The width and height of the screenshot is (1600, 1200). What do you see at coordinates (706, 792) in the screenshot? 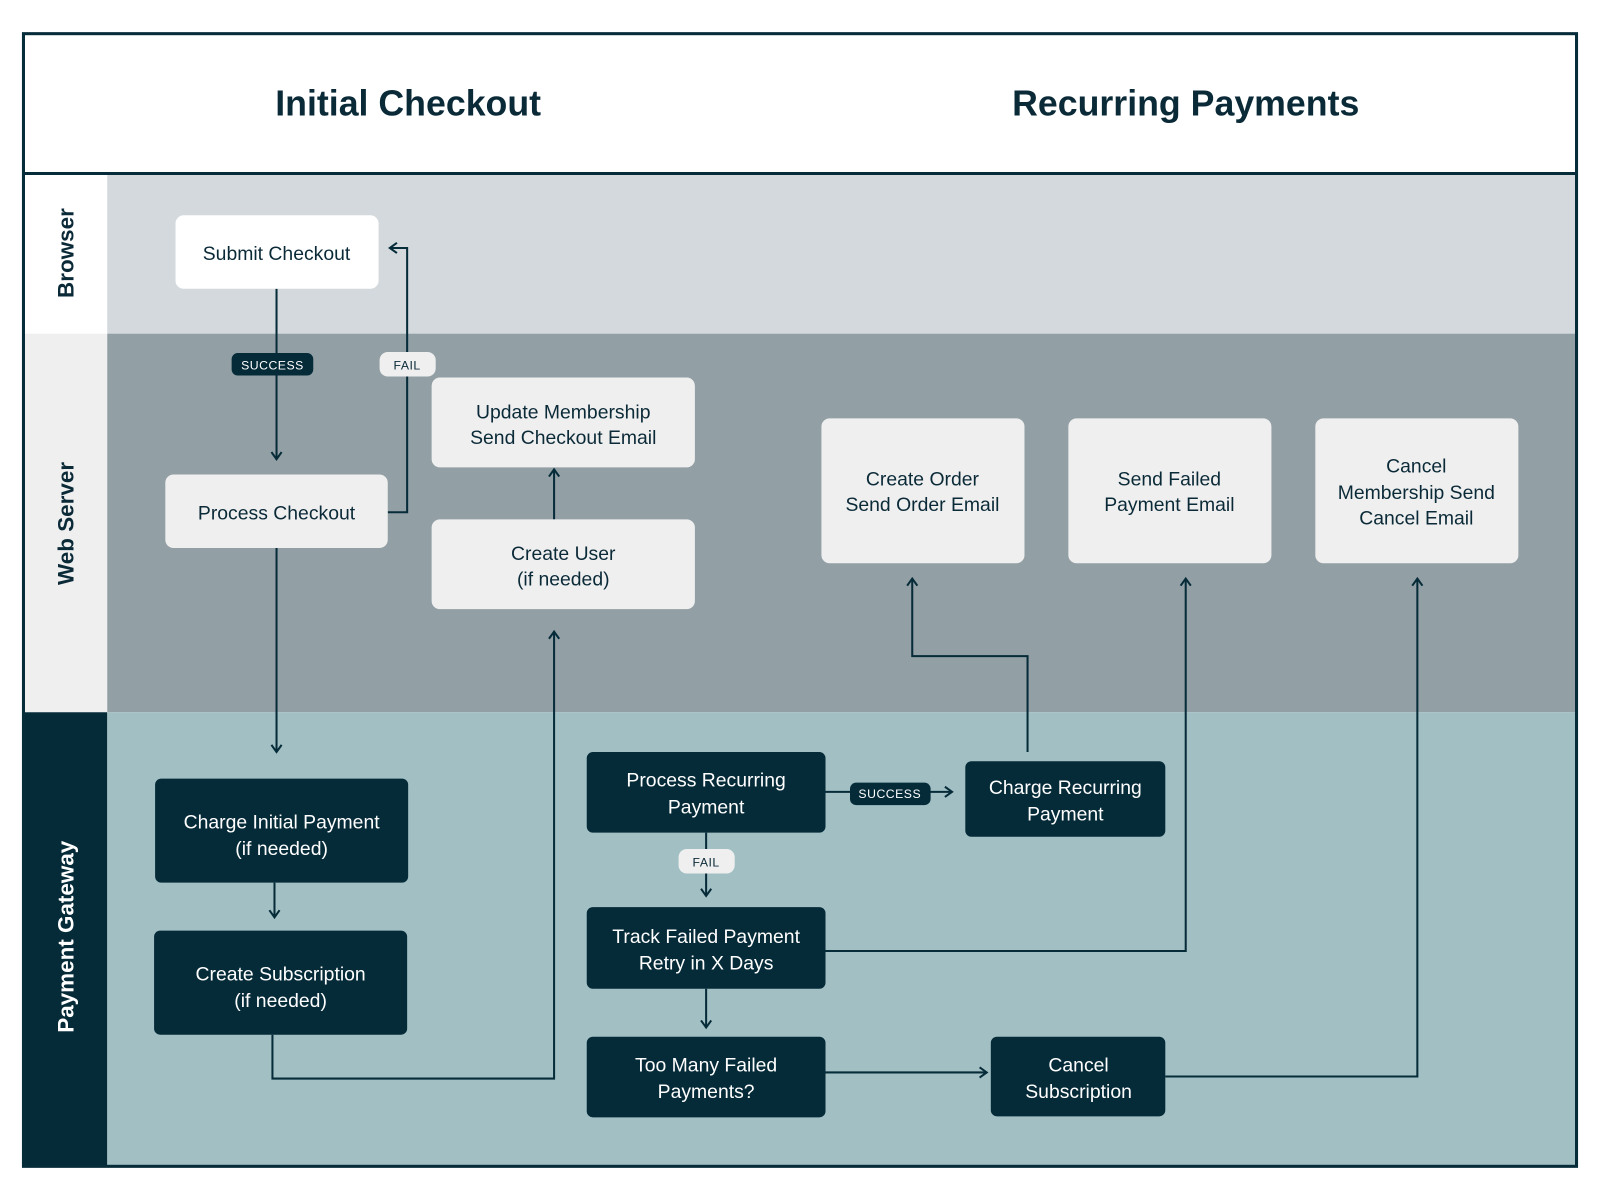
I see `node-process-recurring-payment: Process Recurring Payment` at bounding box center [706, 792].